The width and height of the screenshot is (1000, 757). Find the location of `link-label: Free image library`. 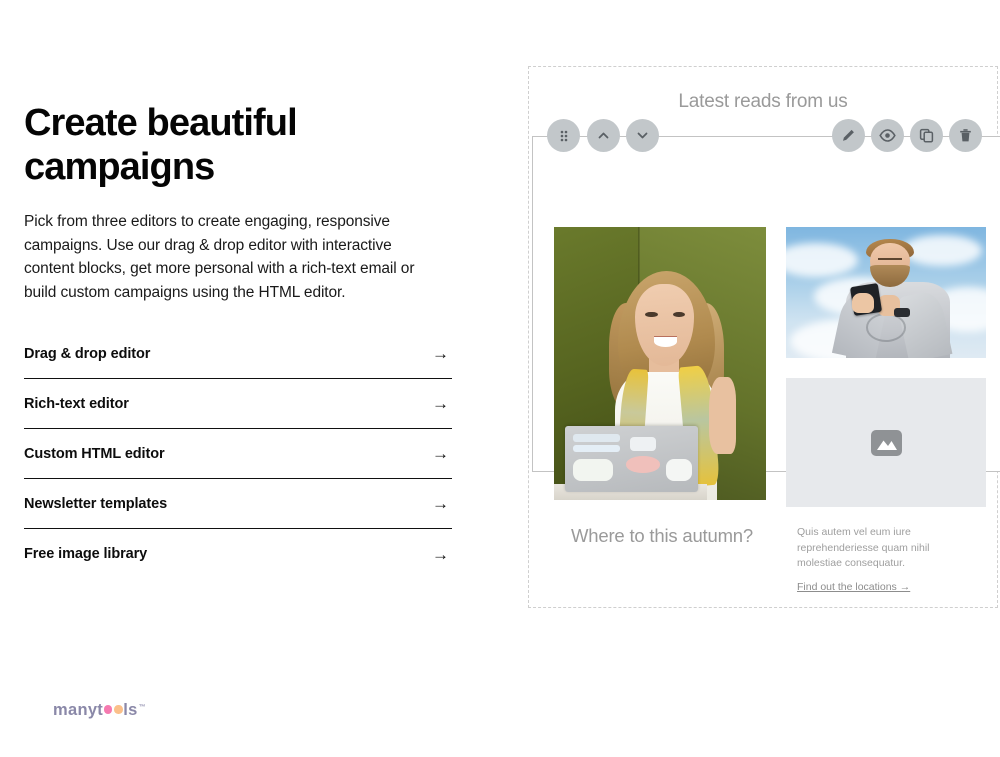

link-label: Free image library is located at coordinates (86, 554).